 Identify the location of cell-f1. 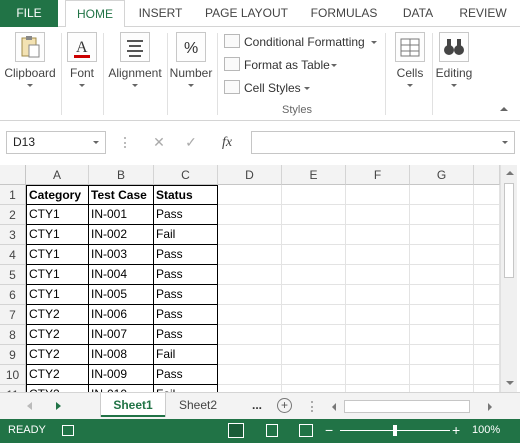
(378, 195).